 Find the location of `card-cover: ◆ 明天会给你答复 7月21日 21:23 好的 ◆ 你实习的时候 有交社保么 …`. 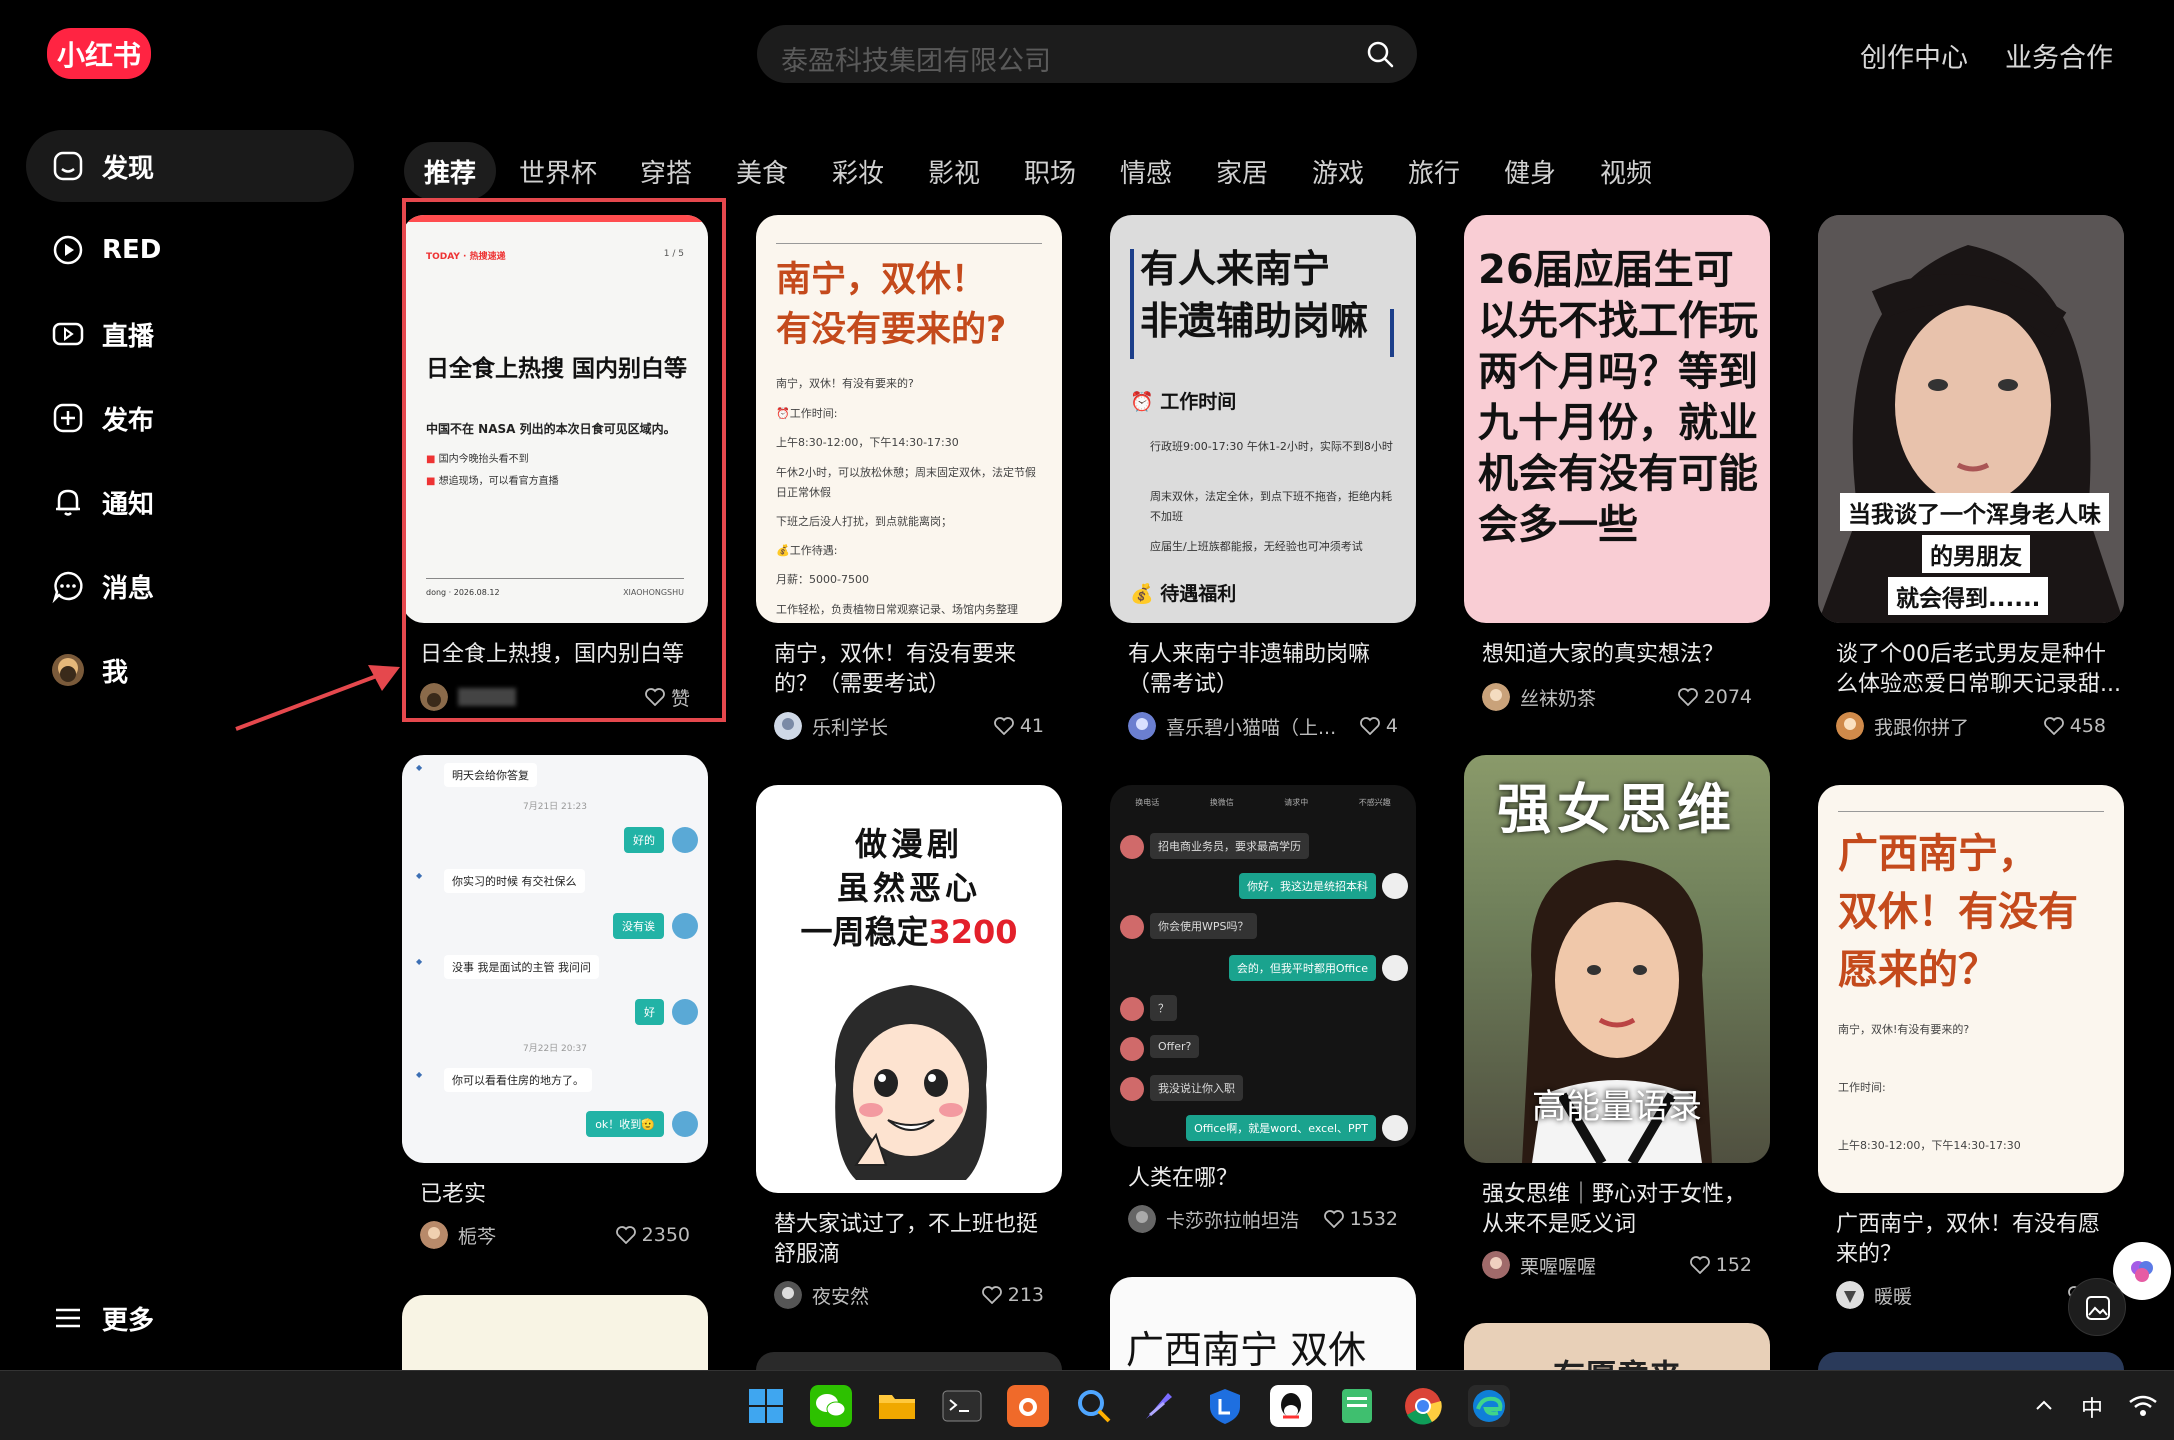

card-cover: ◆ 明天会给你答复 7月21日 21:23 好的 ◆ 你实习的时候 有交社保么 … is located at coordinates (555, 959).